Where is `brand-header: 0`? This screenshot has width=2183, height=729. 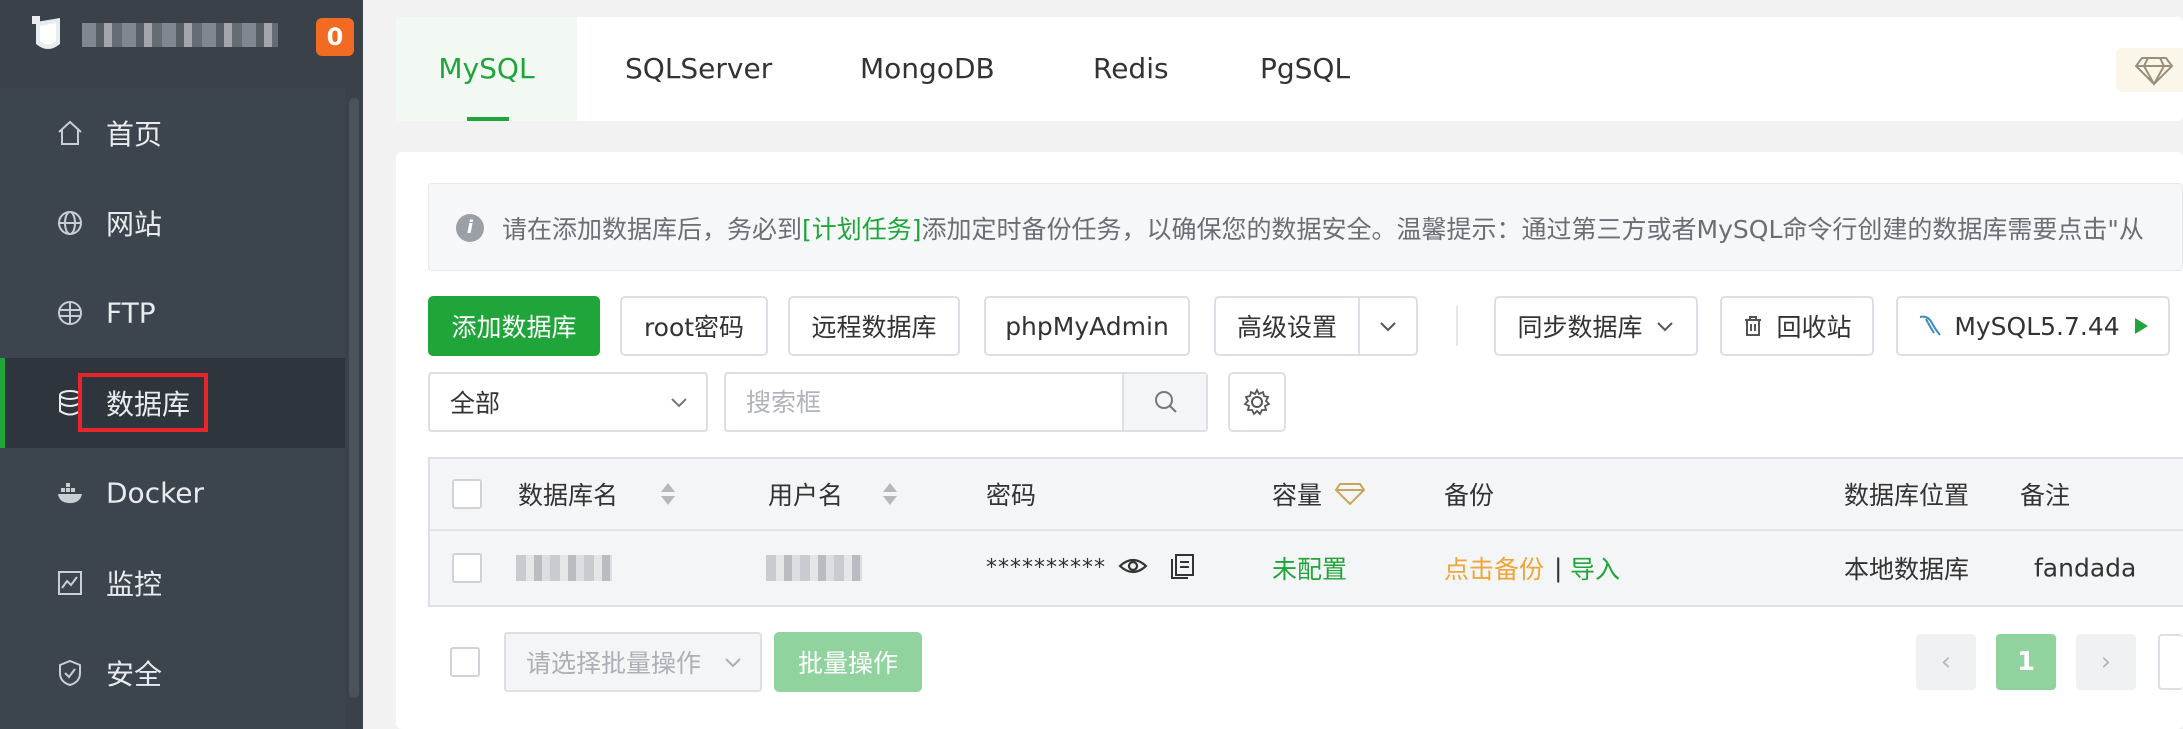
brand-header: 0 is located at coordinates (181, 44).